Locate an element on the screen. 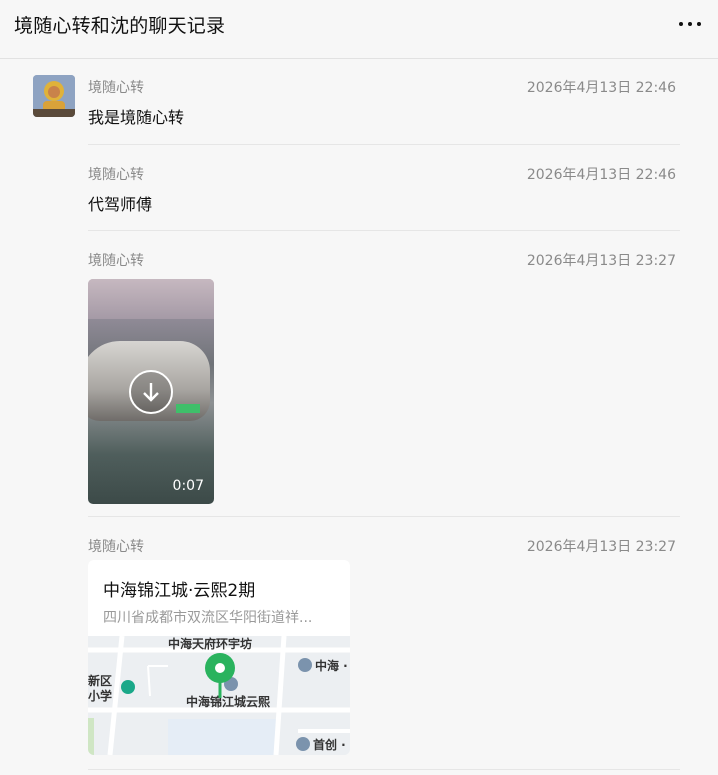  more-options-icon is located at coordinates (691, 23).